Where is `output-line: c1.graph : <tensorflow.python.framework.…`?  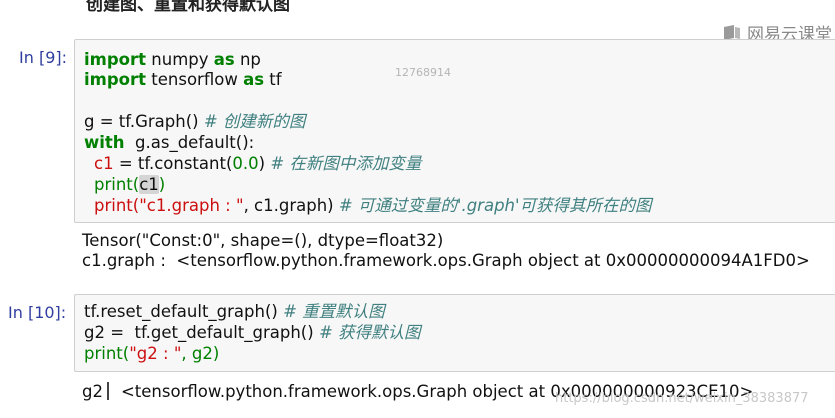
output-line: c1.graph : <tensorflow.python.framework.… is located at coordinates (446, 260).